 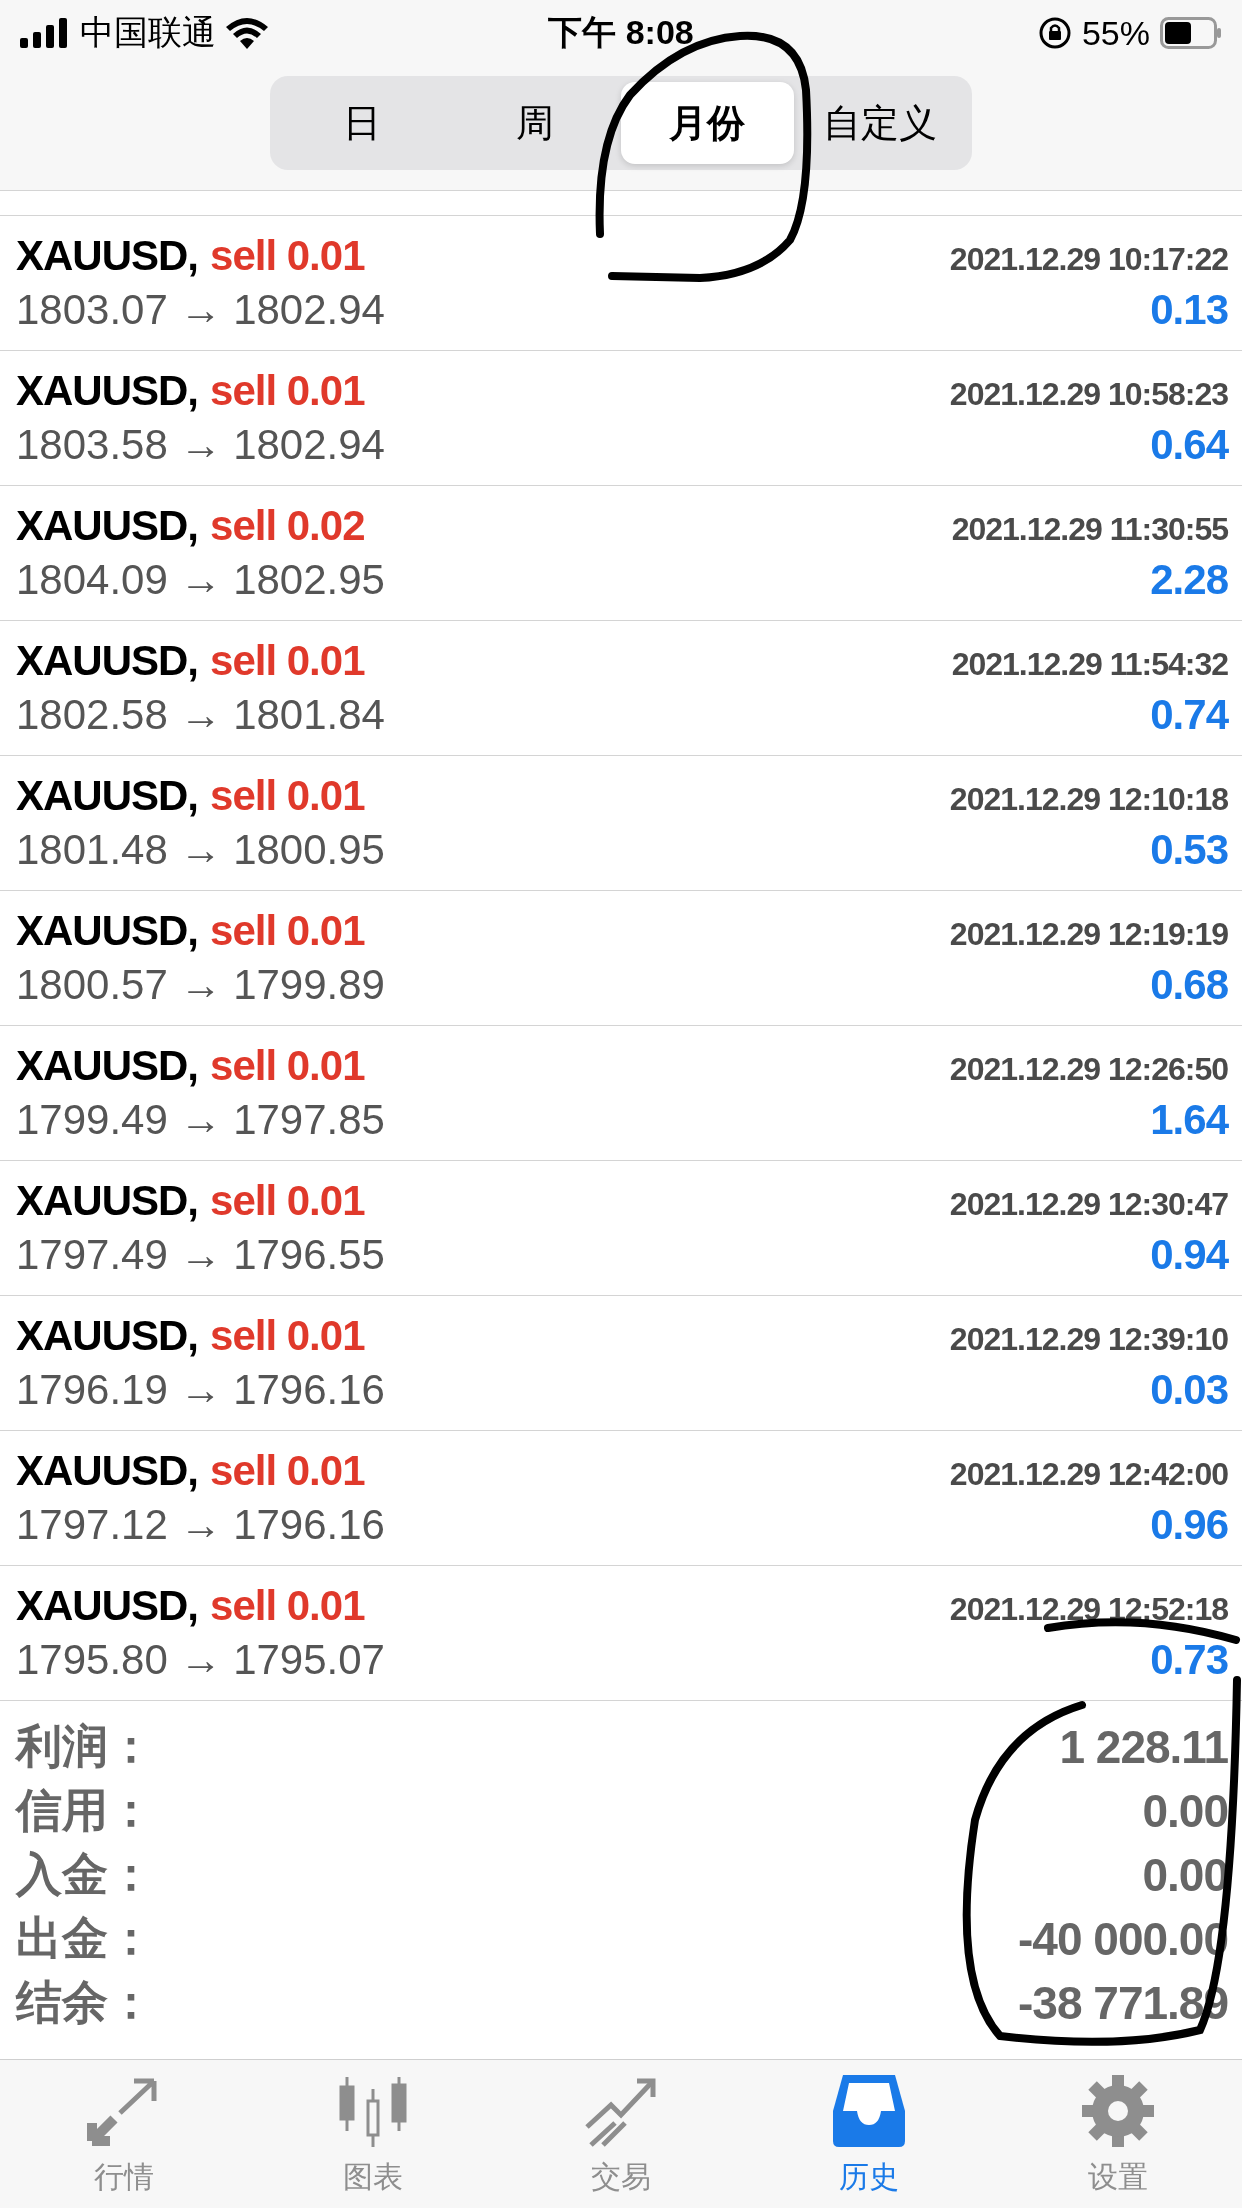 I want to click on trade-time: 2021.12.29 11:30:55, so click(x=1089, y=529).